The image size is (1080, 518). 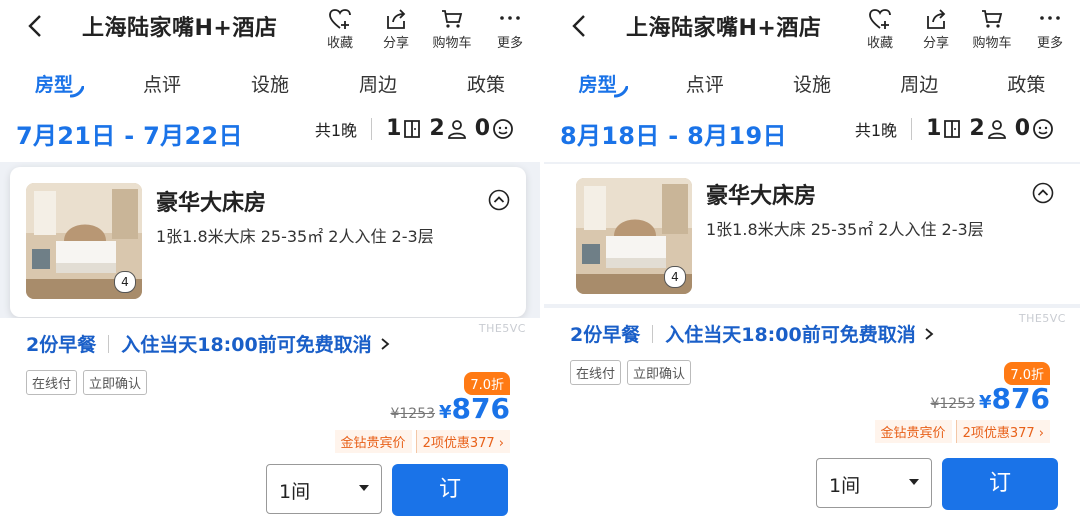 I want to click on caret-down-icon, so click(x=364, y=488).